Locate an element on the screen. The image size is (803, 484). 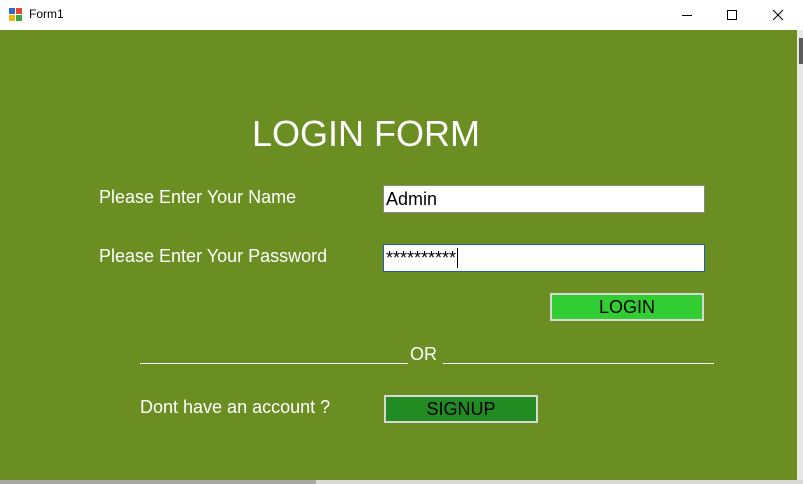
close-icon is located at coordinates (778, 15).